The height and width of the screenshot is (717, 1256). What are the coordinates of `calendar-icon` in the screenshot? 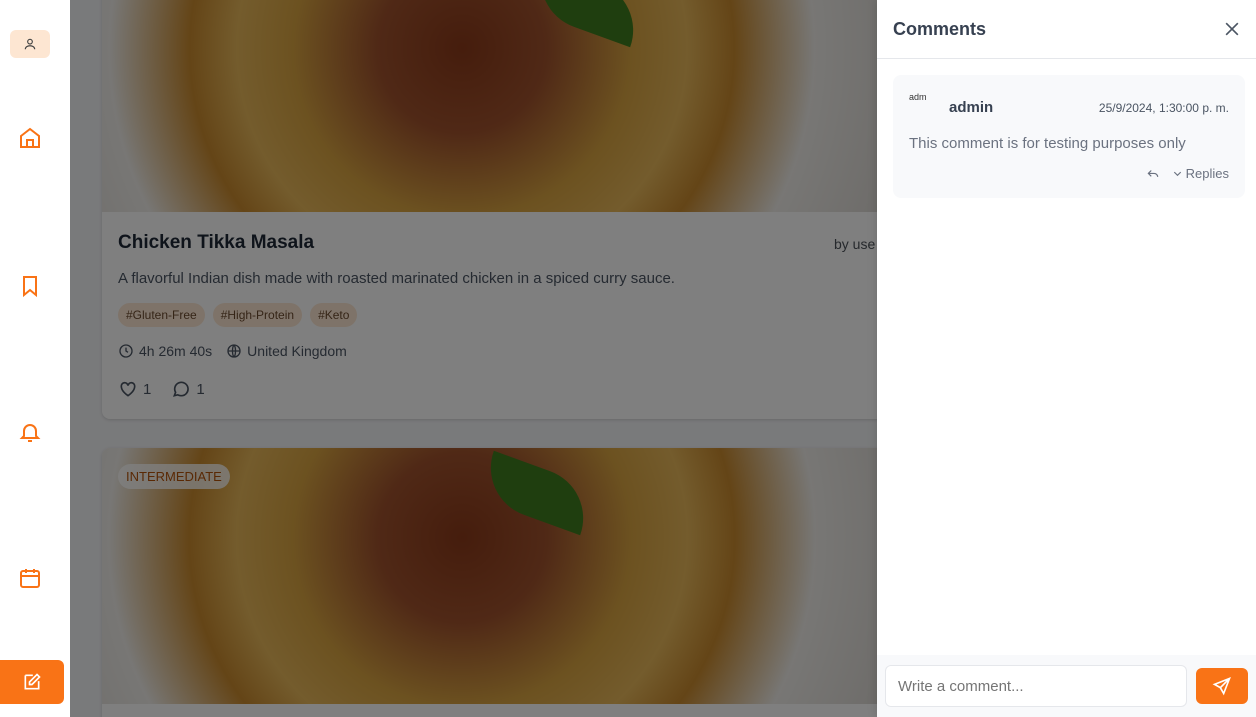 It's located at (30, 578).